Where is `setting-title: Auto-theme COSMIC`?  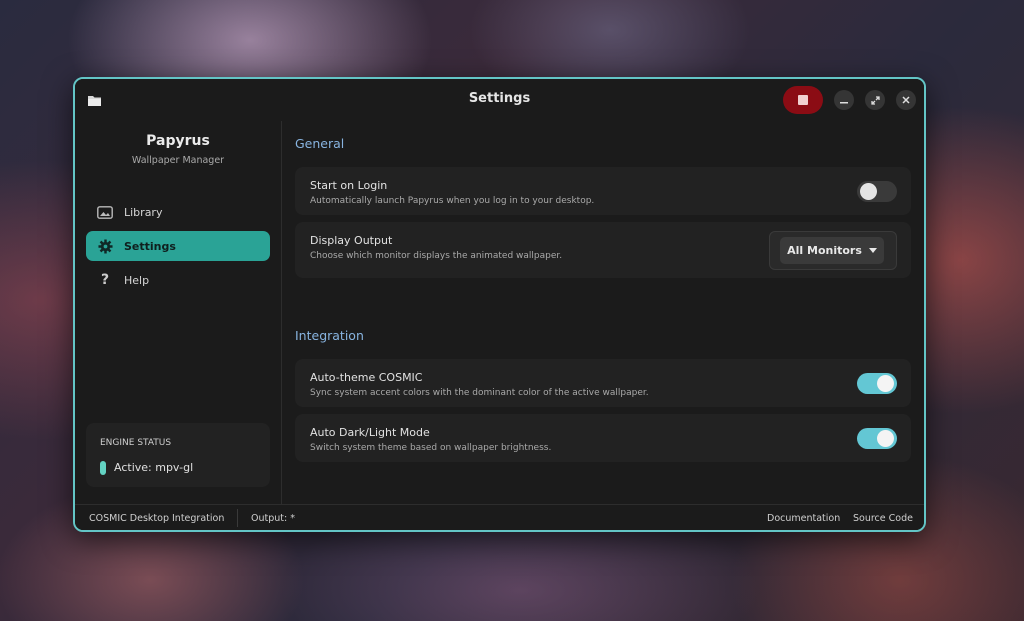 setting-title: Auto-theme COSMIC is located at coordinates (366, 377).